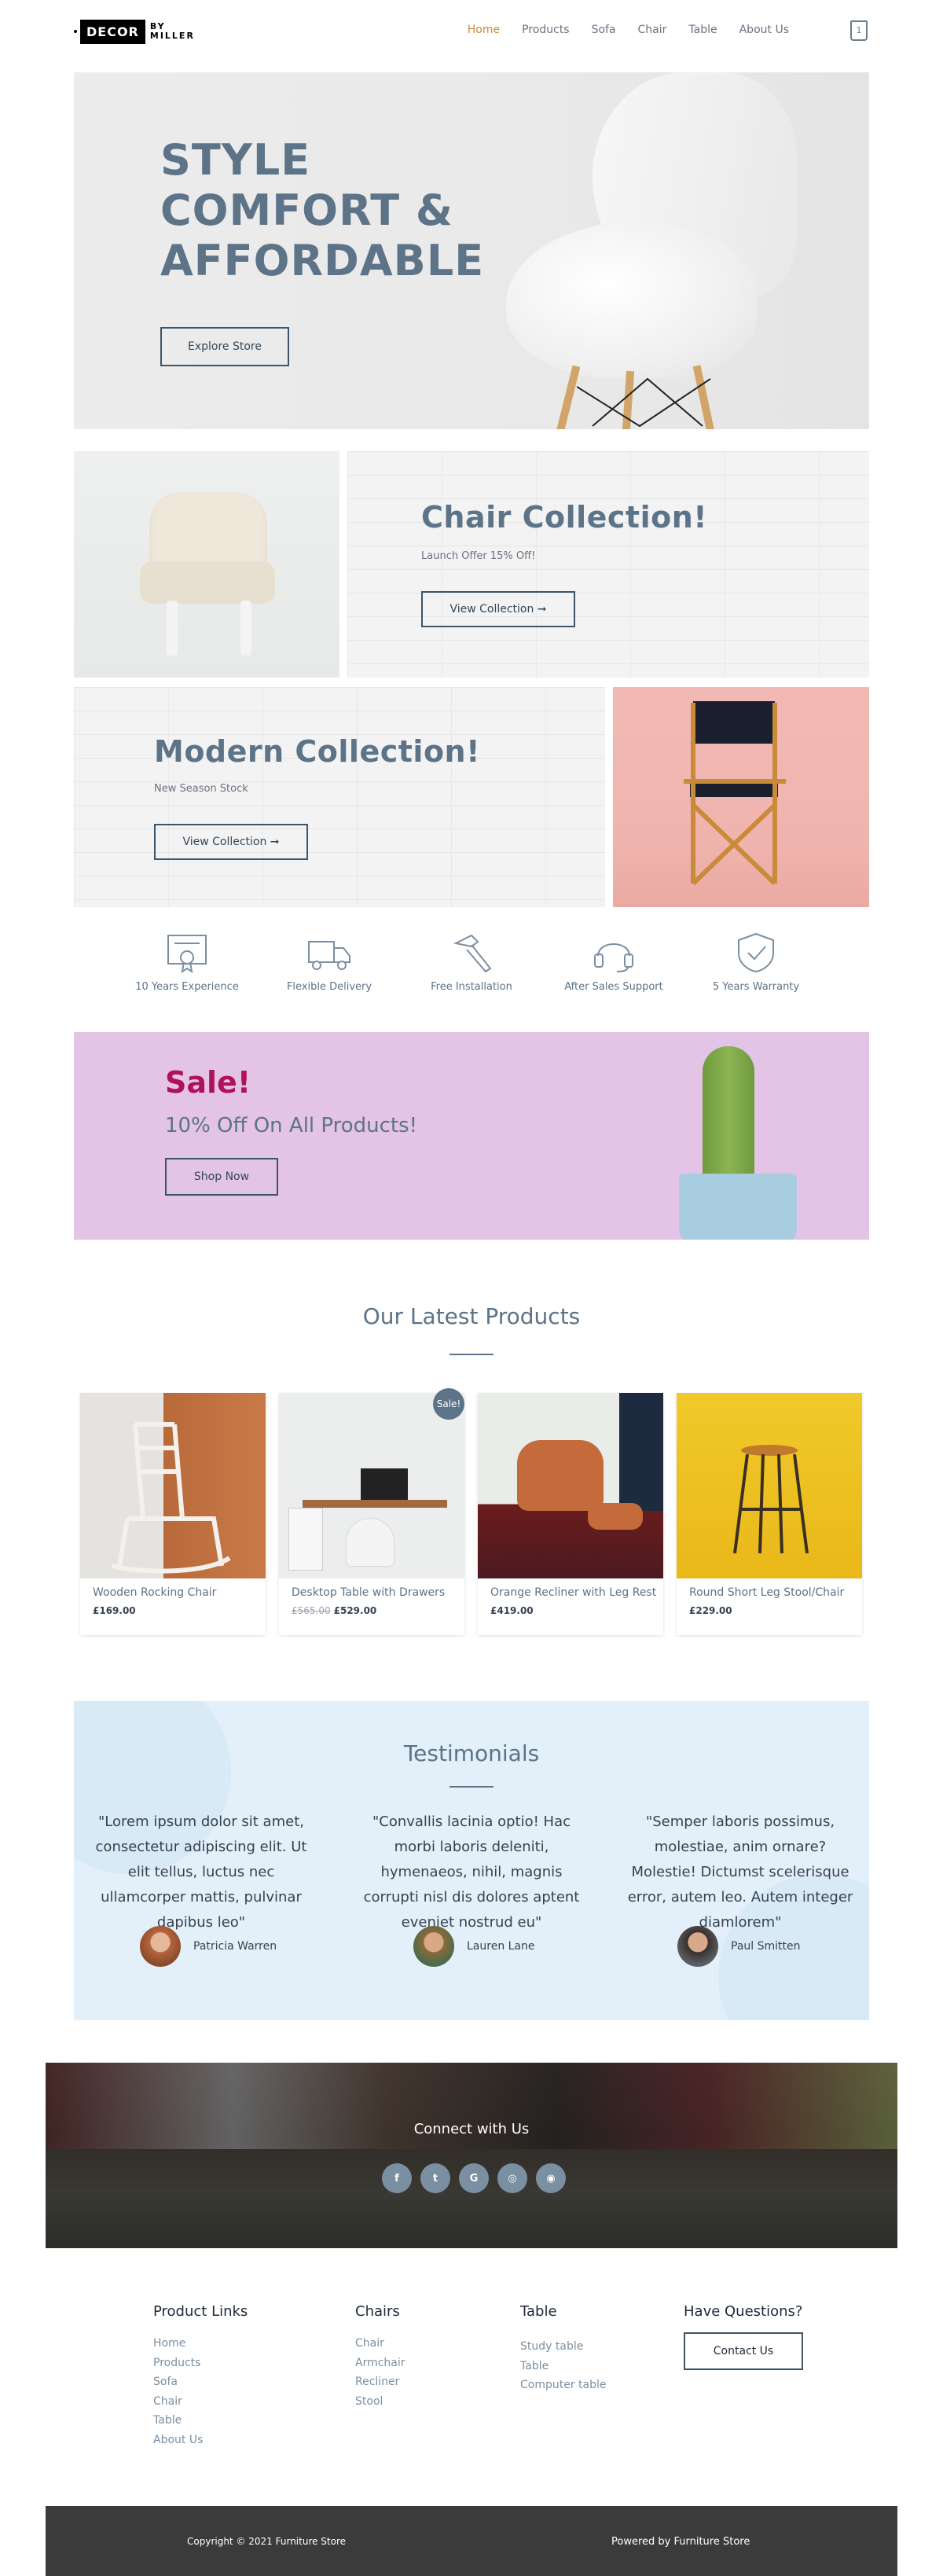  I want to click on certificate-icon, so click(187, 954).